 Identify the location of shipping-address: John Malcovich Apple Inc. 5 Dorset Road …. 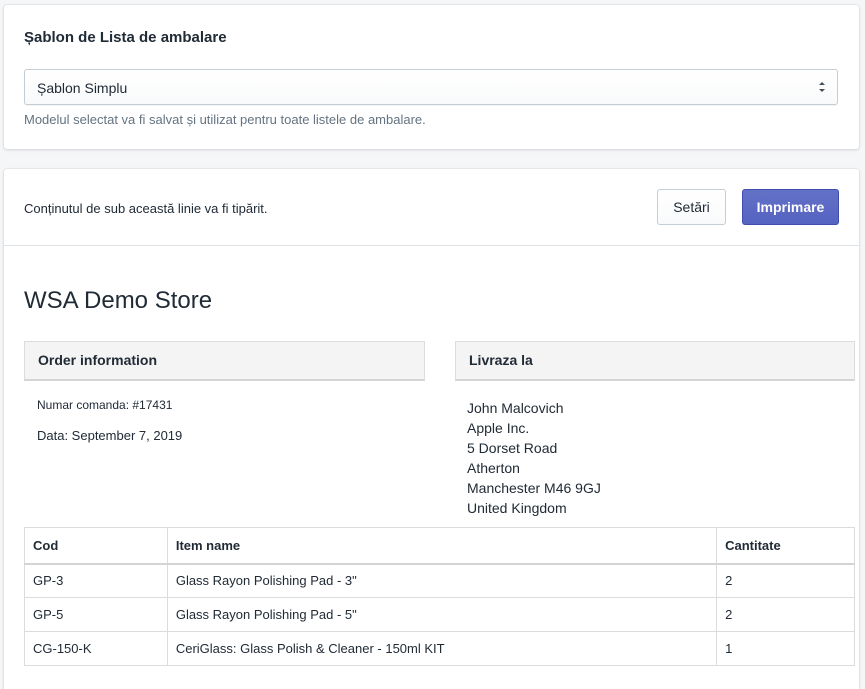
(534, 458).